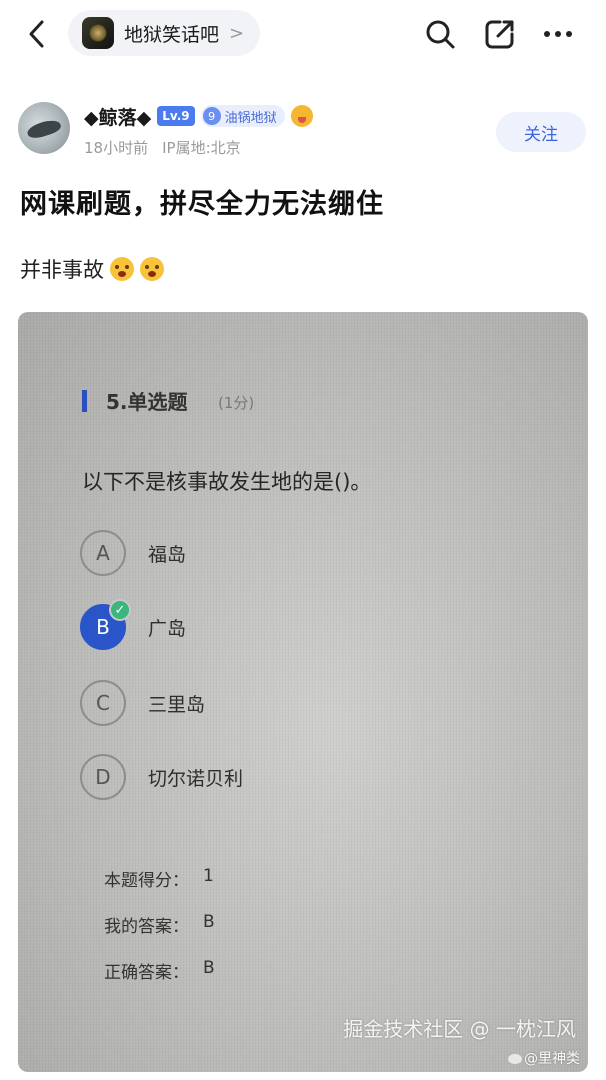 This screenshot has height=1080, width=606. Describe the element at coordinates (211, 116) in the screenshot. I see `fan-level: 9` at that location.